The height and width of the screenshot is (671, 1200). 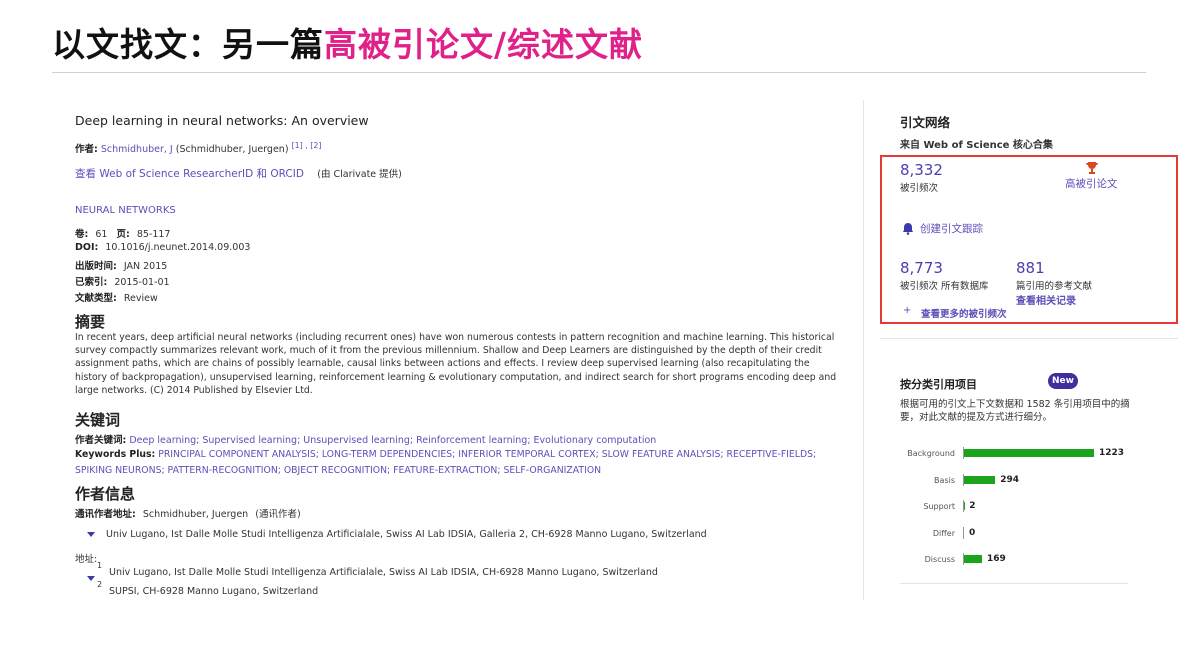 What do you see at coordinates (908, 229) in the screenshot?
I see `bell-icon` at bounding box center [908, 229].